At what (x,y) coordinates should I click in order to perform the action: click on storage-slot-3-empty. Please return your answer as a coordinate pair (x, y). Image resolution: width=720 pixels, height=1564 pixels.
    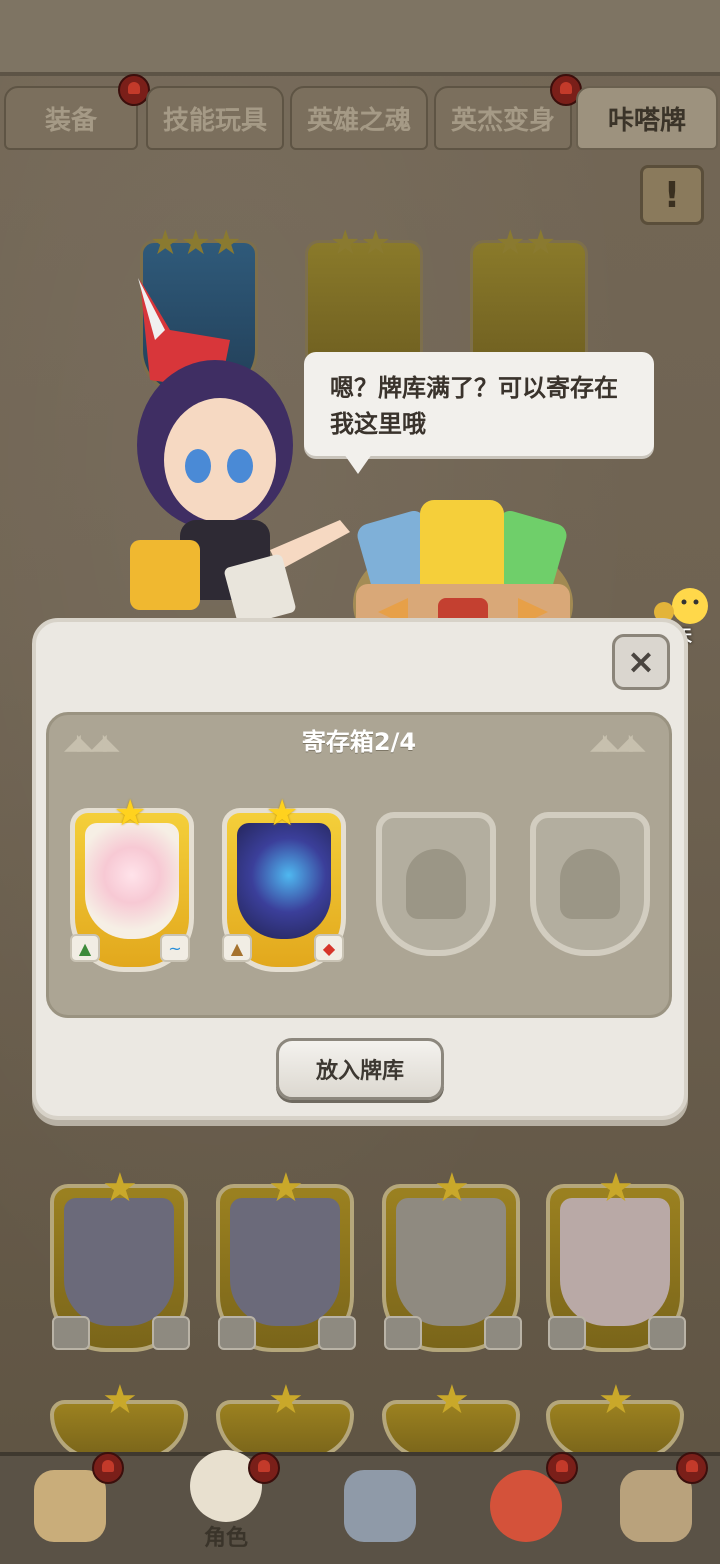
    Looking at the image, I should click on (436, 884).